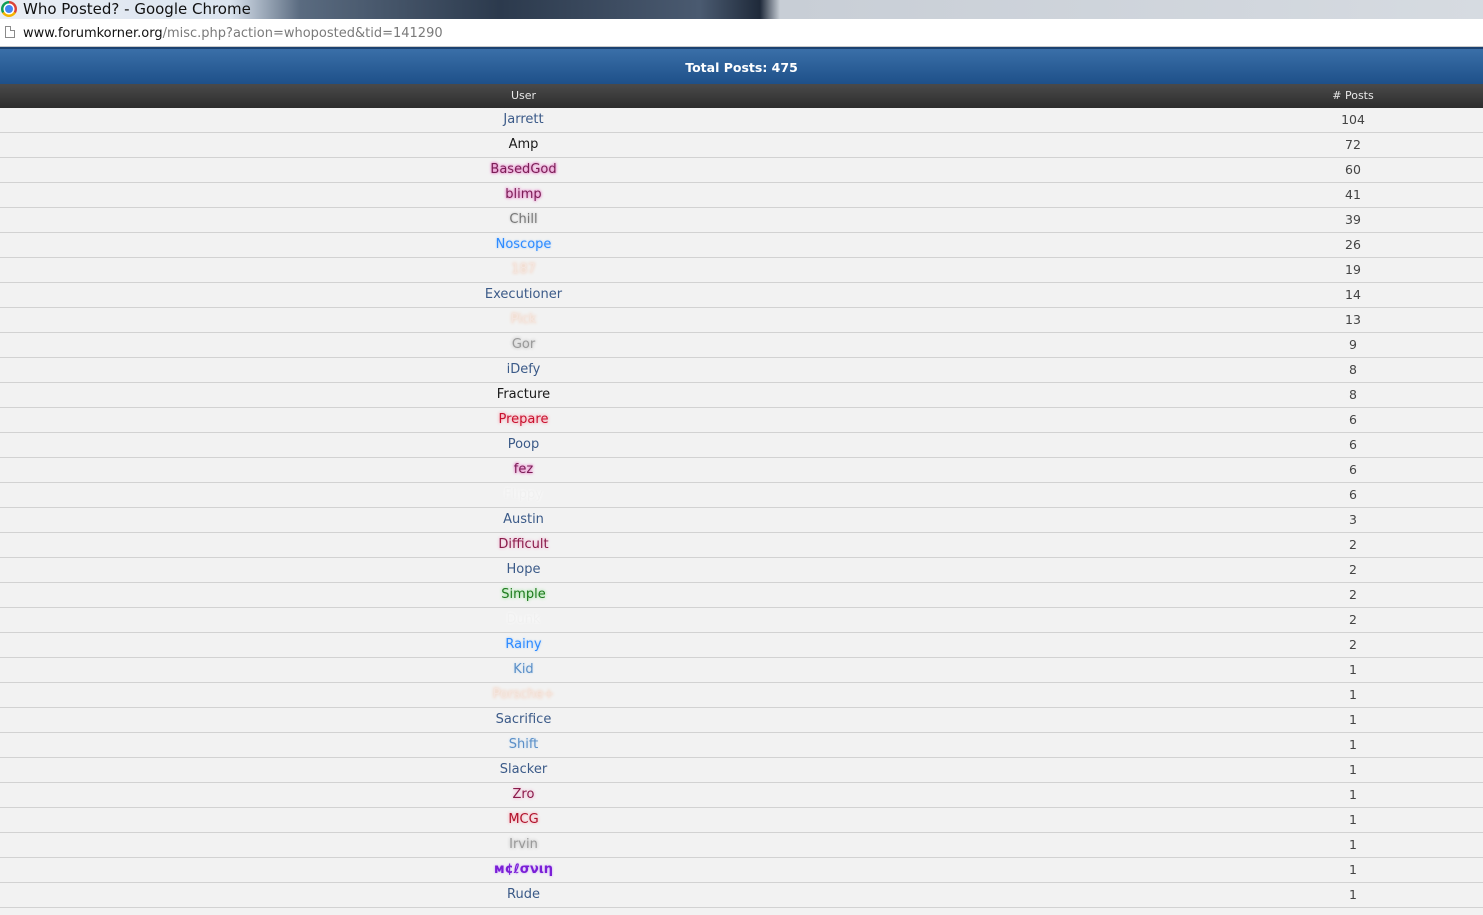 The image size is (1483, 915). What do you see at coordinates (1353, 269) in the screenshot?
I see `post-count: 19` at bounding box center [1353, 269].